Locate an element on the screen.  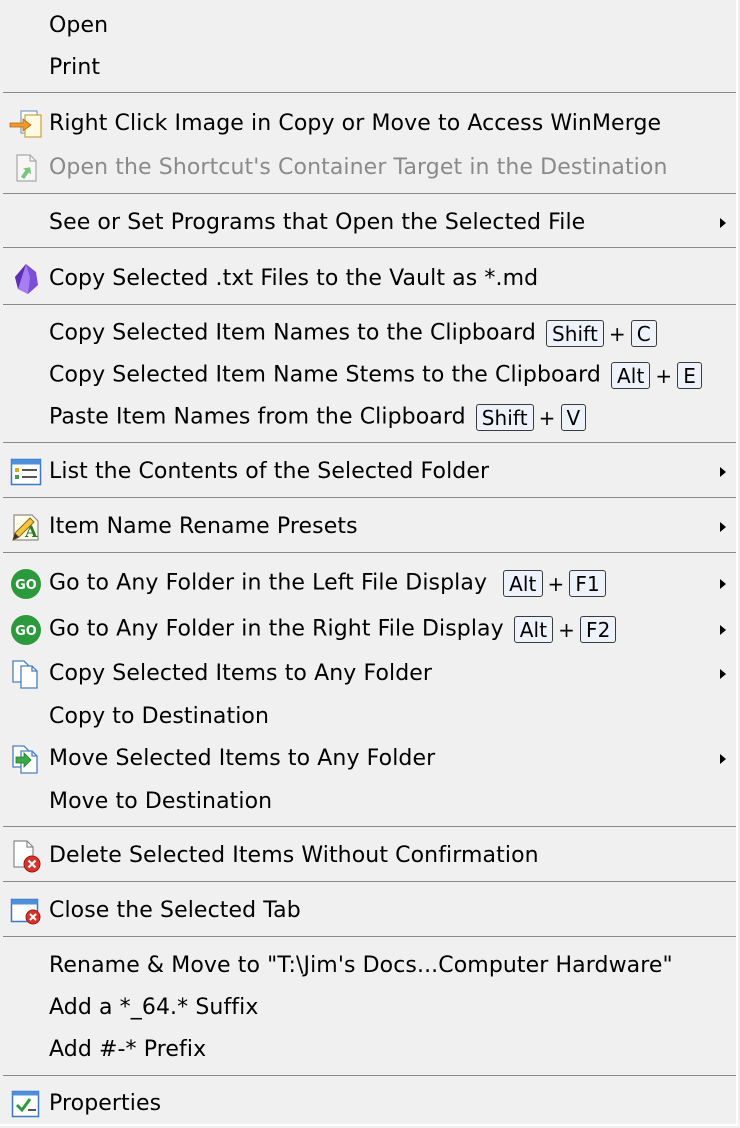
menu-item-copy-any: Copy Selected Items to Any Folder is located at coordinates (369, 674).